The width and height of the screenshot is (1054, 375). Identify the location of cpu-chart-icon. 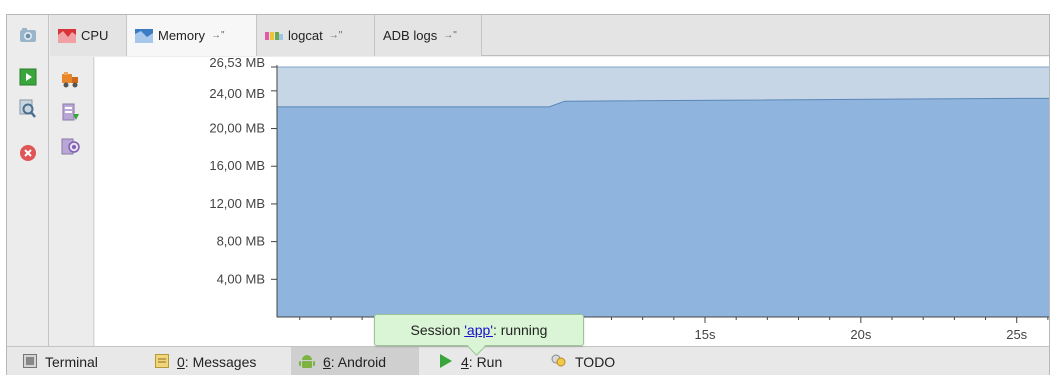
(67, 35).